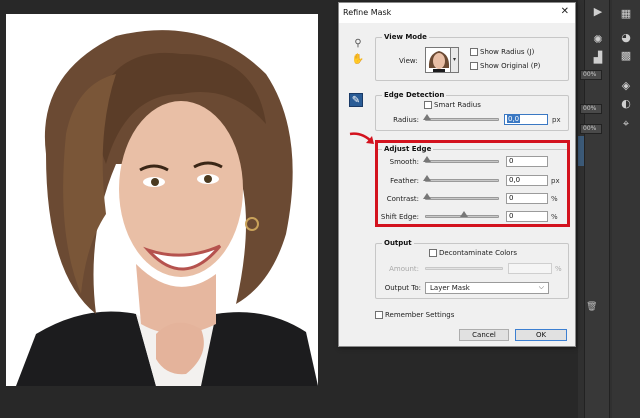 This screenshot has height=418, width=640. Describe the element at coordinates (597, 209) in the screenshot. I see `panel-toolstrip: ▶ ✺ ▟` at that location.